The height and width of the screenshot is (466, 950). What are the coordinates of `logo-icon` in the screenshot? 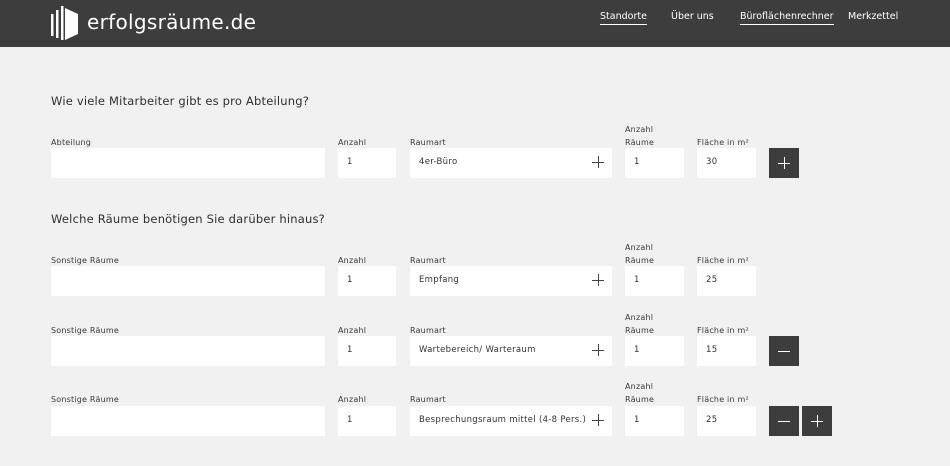 It's located at (64, 23).